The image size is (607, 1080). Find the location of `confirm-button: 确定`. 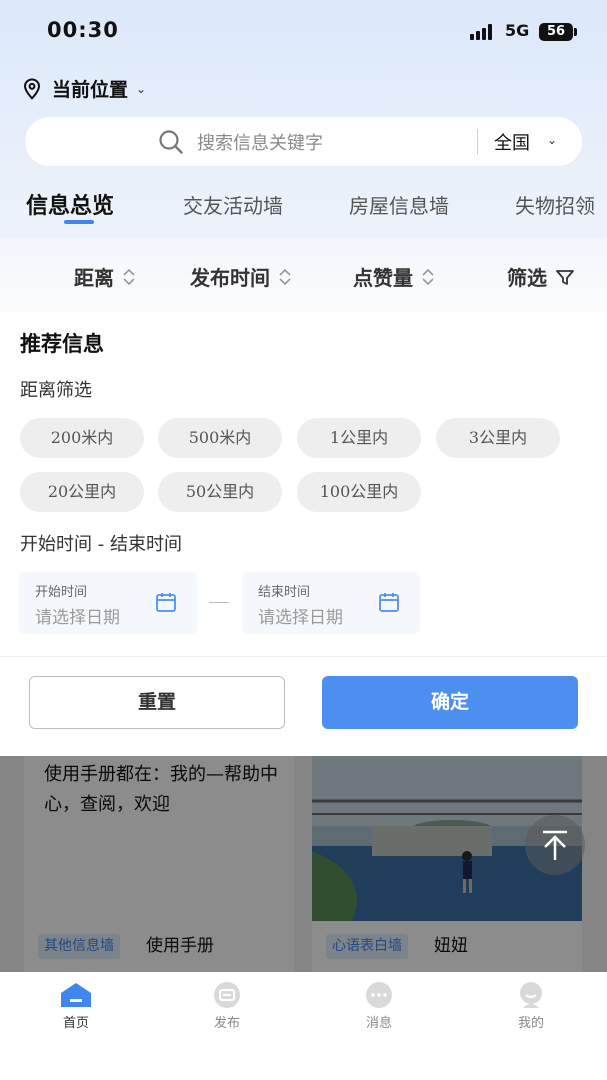

confirm-button: 确定 is located at coordinates (450, 702).